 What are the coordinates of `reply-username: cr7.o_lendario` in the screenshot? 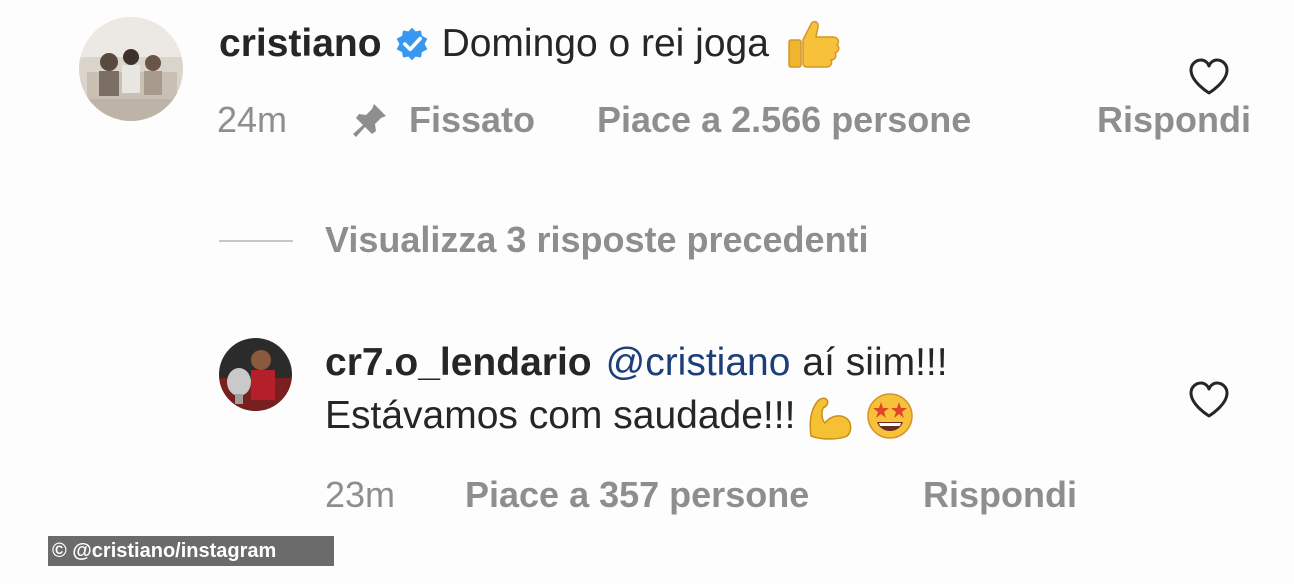 It's located at (458, 363).